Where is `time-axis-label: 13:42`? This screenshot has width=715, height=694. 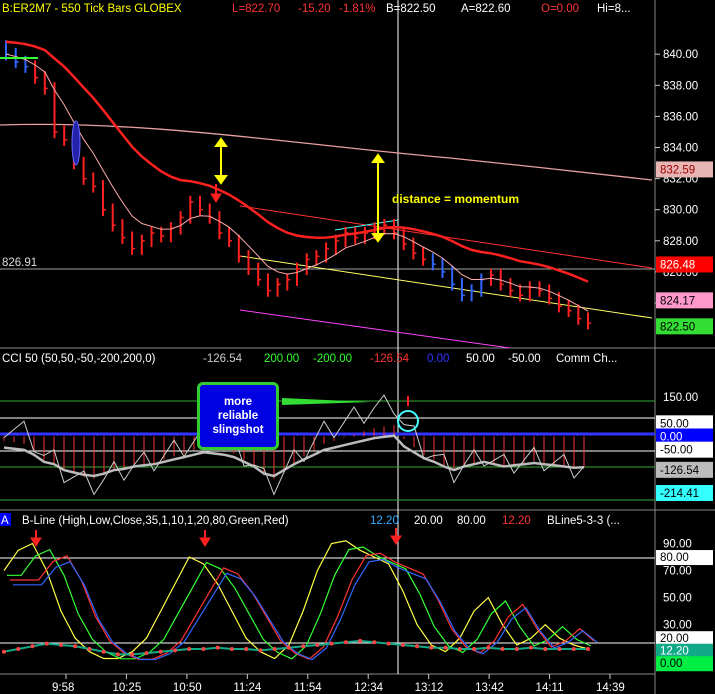
time-axis-label: 13:42 is located at coordinates (489, 688).